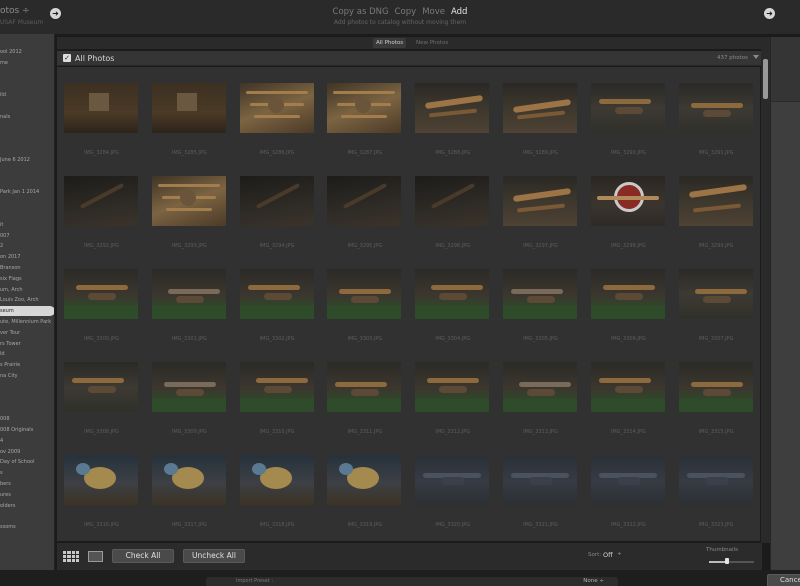 Image resolution: width=800 pixels, height=586 pixels. Describe the element at coordinates (540, 113) in the screenshot. I see `photo-cell: IMG_3289.JPG` at that location.